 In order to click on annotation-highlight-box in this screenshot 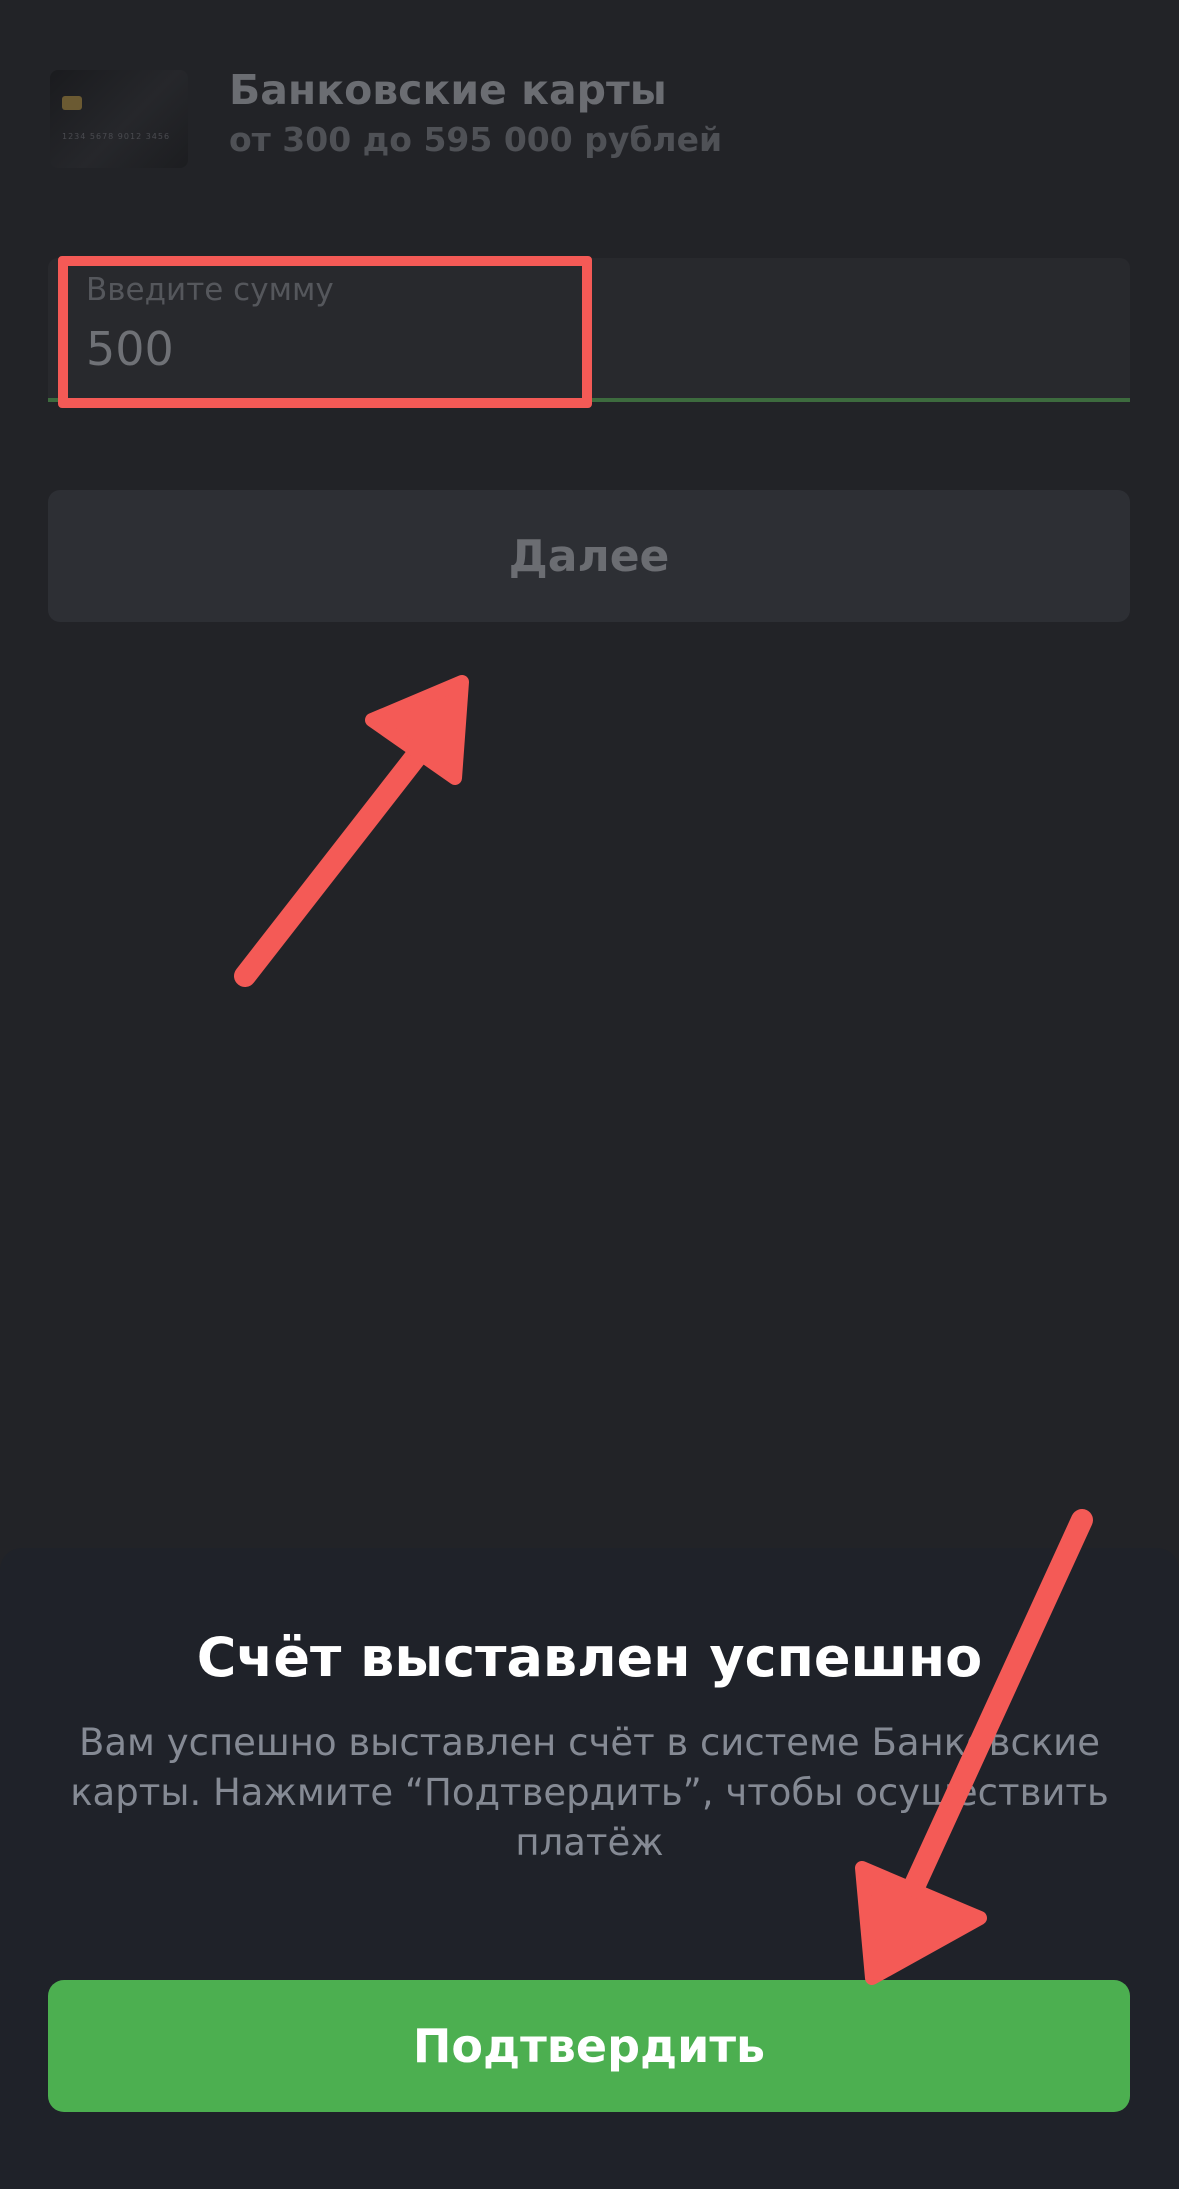, I will do `click(325, 332)`.